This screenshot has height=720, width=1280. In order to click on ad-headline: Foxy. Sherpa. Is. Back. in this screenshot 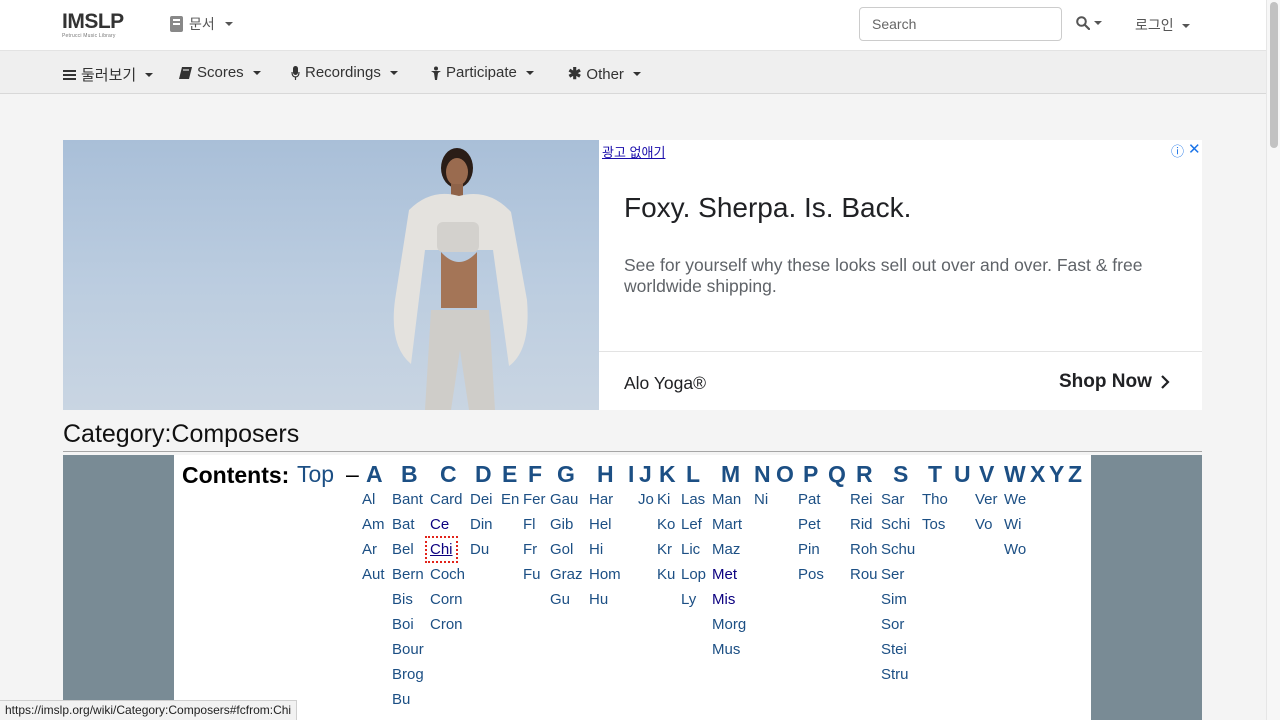, I will do `click(767, 208)`.